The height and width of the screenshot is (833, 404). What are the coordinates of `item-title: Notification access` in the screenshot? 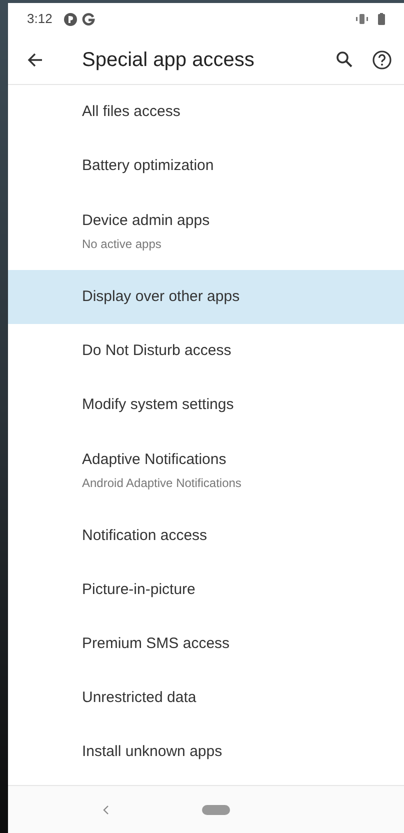 It's located at (145, 536).